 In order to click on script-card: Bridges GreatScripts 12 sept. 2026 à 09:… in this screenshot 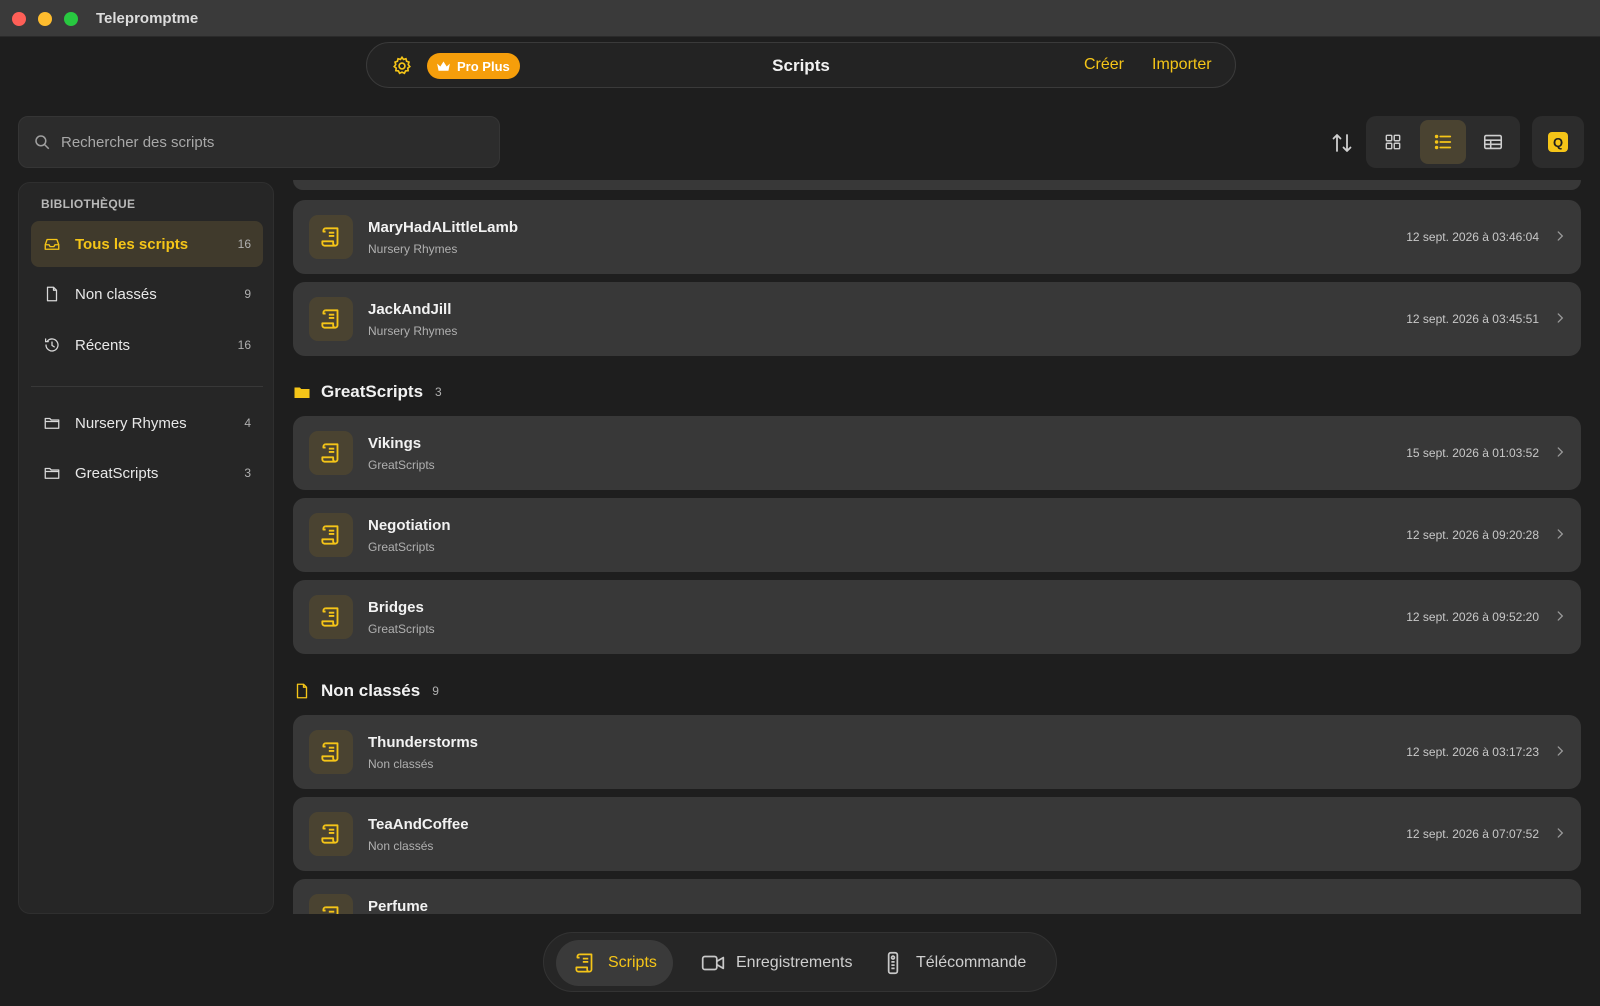, I will do `click(937, 617)`.